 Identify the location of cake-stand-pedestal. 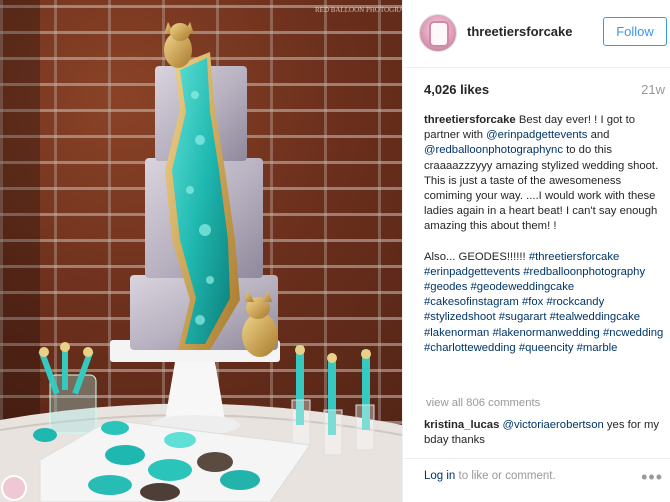
(195, 391).